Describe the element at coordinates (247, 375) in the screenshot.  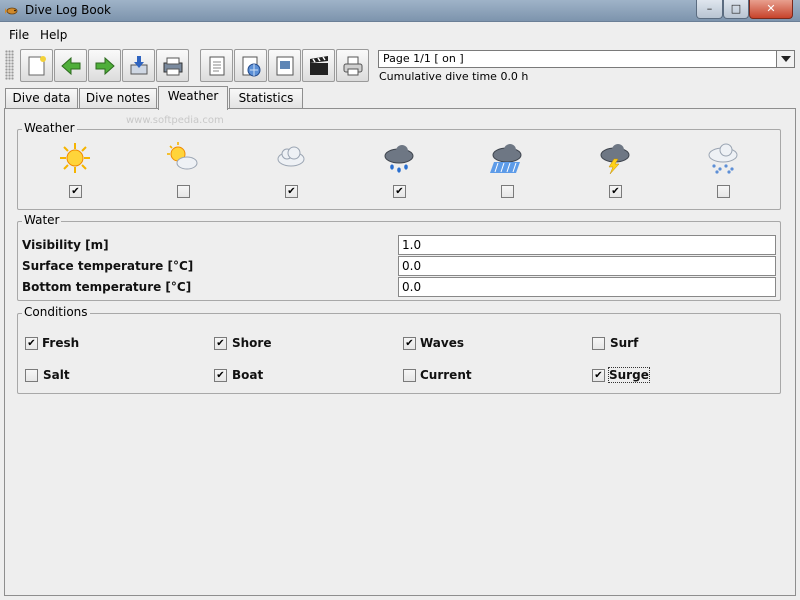
I see `condition-label-boat: Boat` at that location.